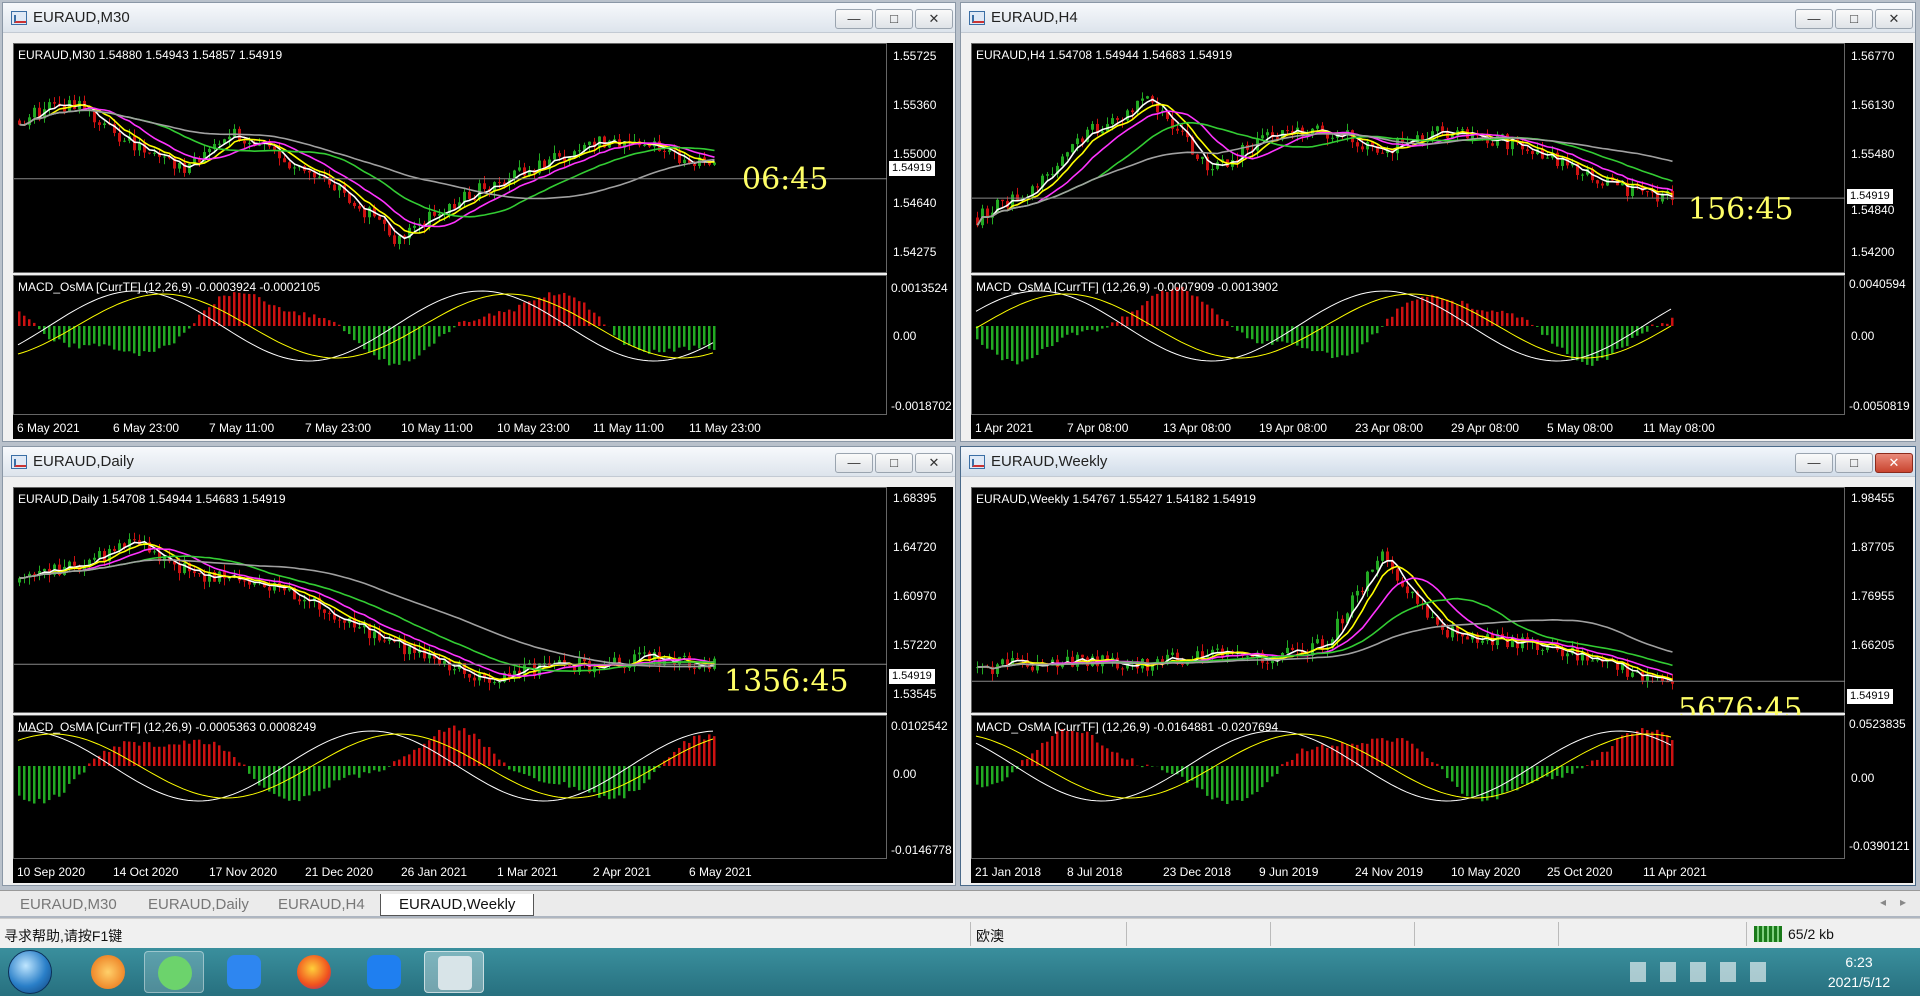 The width and height of the screenshot is (1920, 996). What do you see at coordinates (454, 972) in the screenshot?
I see `taskbar-app-mt4` at bounding box center [454, 972].